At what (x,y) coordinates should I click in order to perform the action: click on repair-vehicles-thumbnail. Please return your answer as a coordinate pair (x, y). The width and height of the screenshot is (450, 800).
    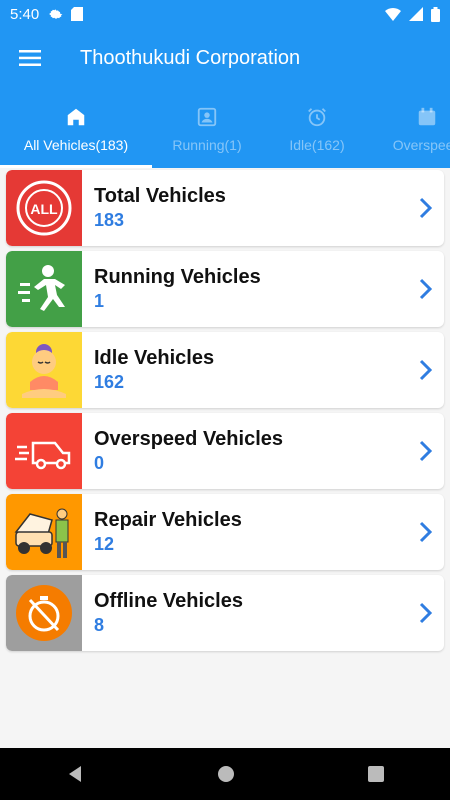
    Looking at the image, I should click on (44, 532).